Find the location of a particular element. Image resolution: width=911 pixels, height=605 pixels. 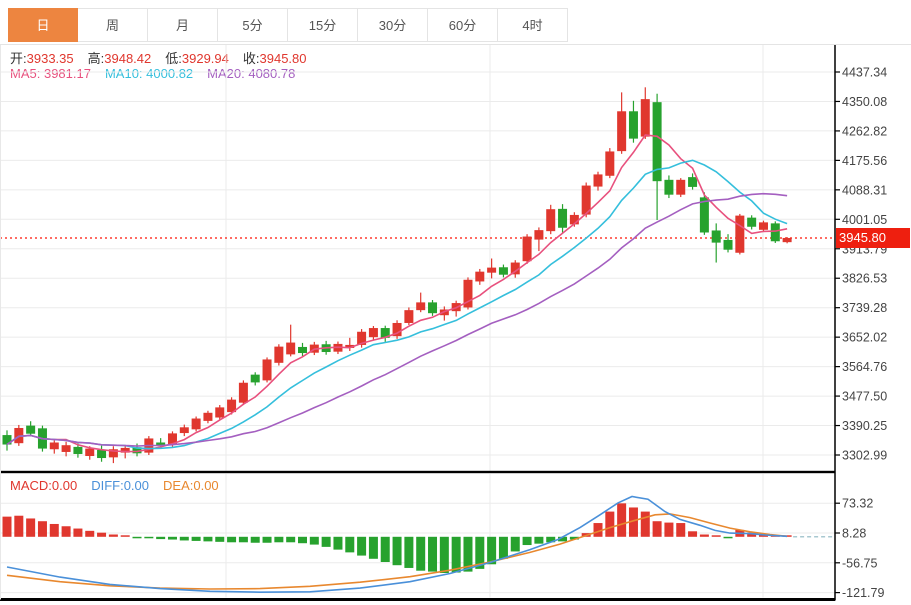

main-panel-bottom-border is located at coordinates (417, 472).